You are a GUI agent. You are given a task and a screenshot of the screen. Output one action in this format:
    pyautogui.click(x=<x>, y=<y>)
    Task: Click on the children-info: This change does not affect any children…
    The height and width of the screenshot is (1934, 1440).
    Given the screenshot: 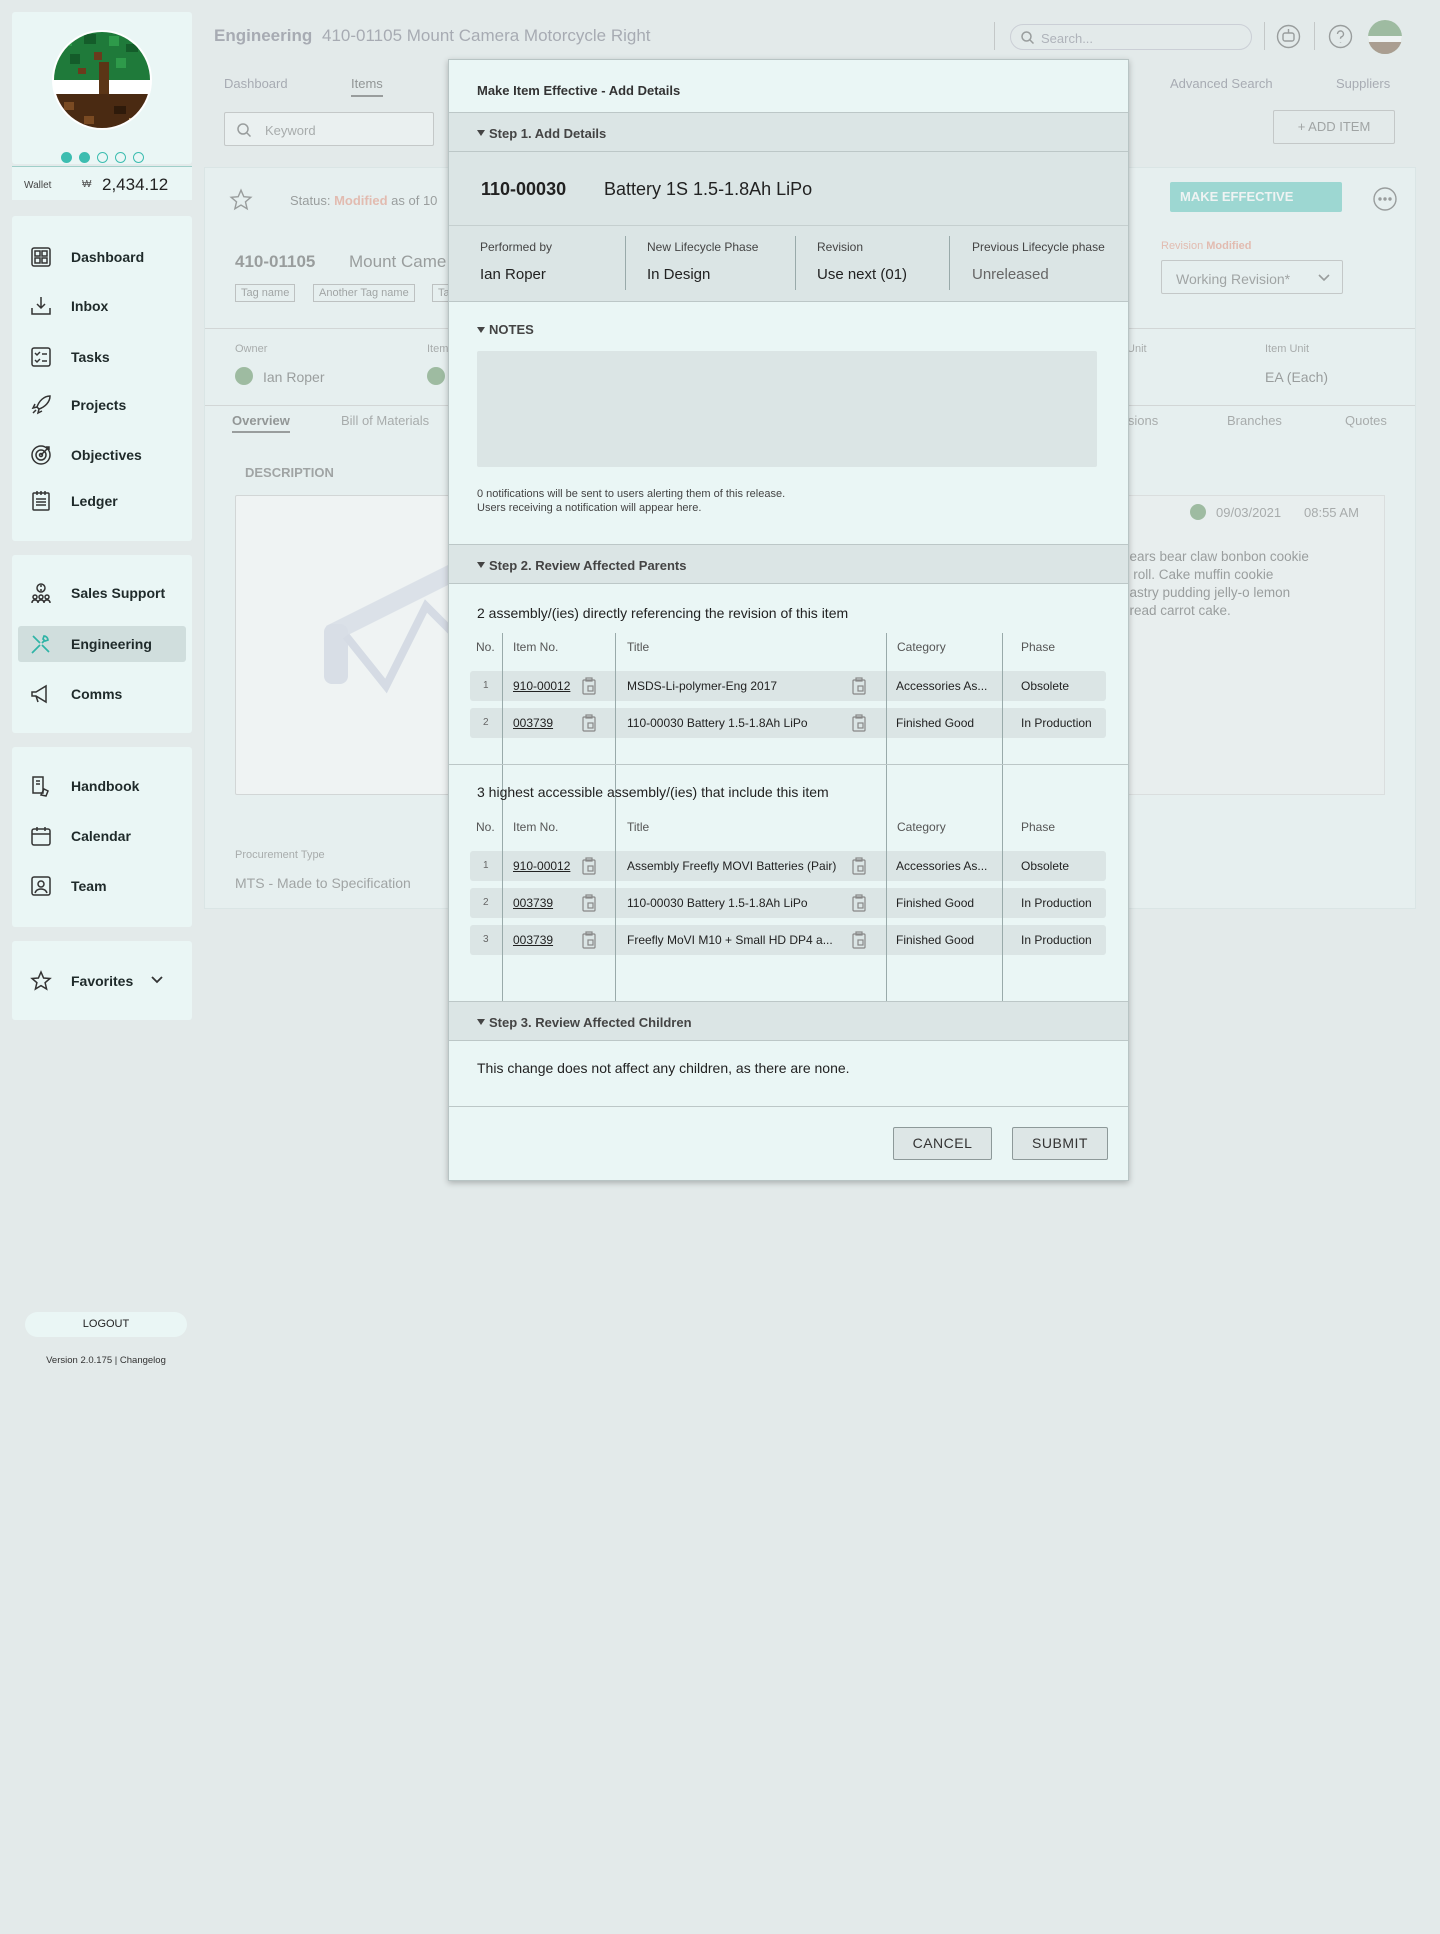 What is the action you would take?
    pyautogui.click(x=663, y=1068)
    